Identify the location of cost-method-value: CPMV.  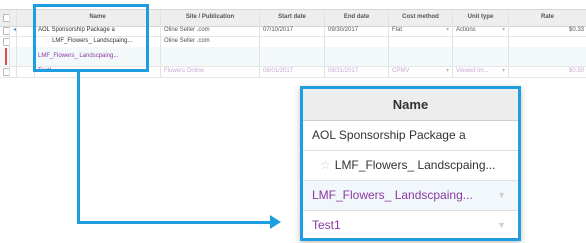
(401, 71).